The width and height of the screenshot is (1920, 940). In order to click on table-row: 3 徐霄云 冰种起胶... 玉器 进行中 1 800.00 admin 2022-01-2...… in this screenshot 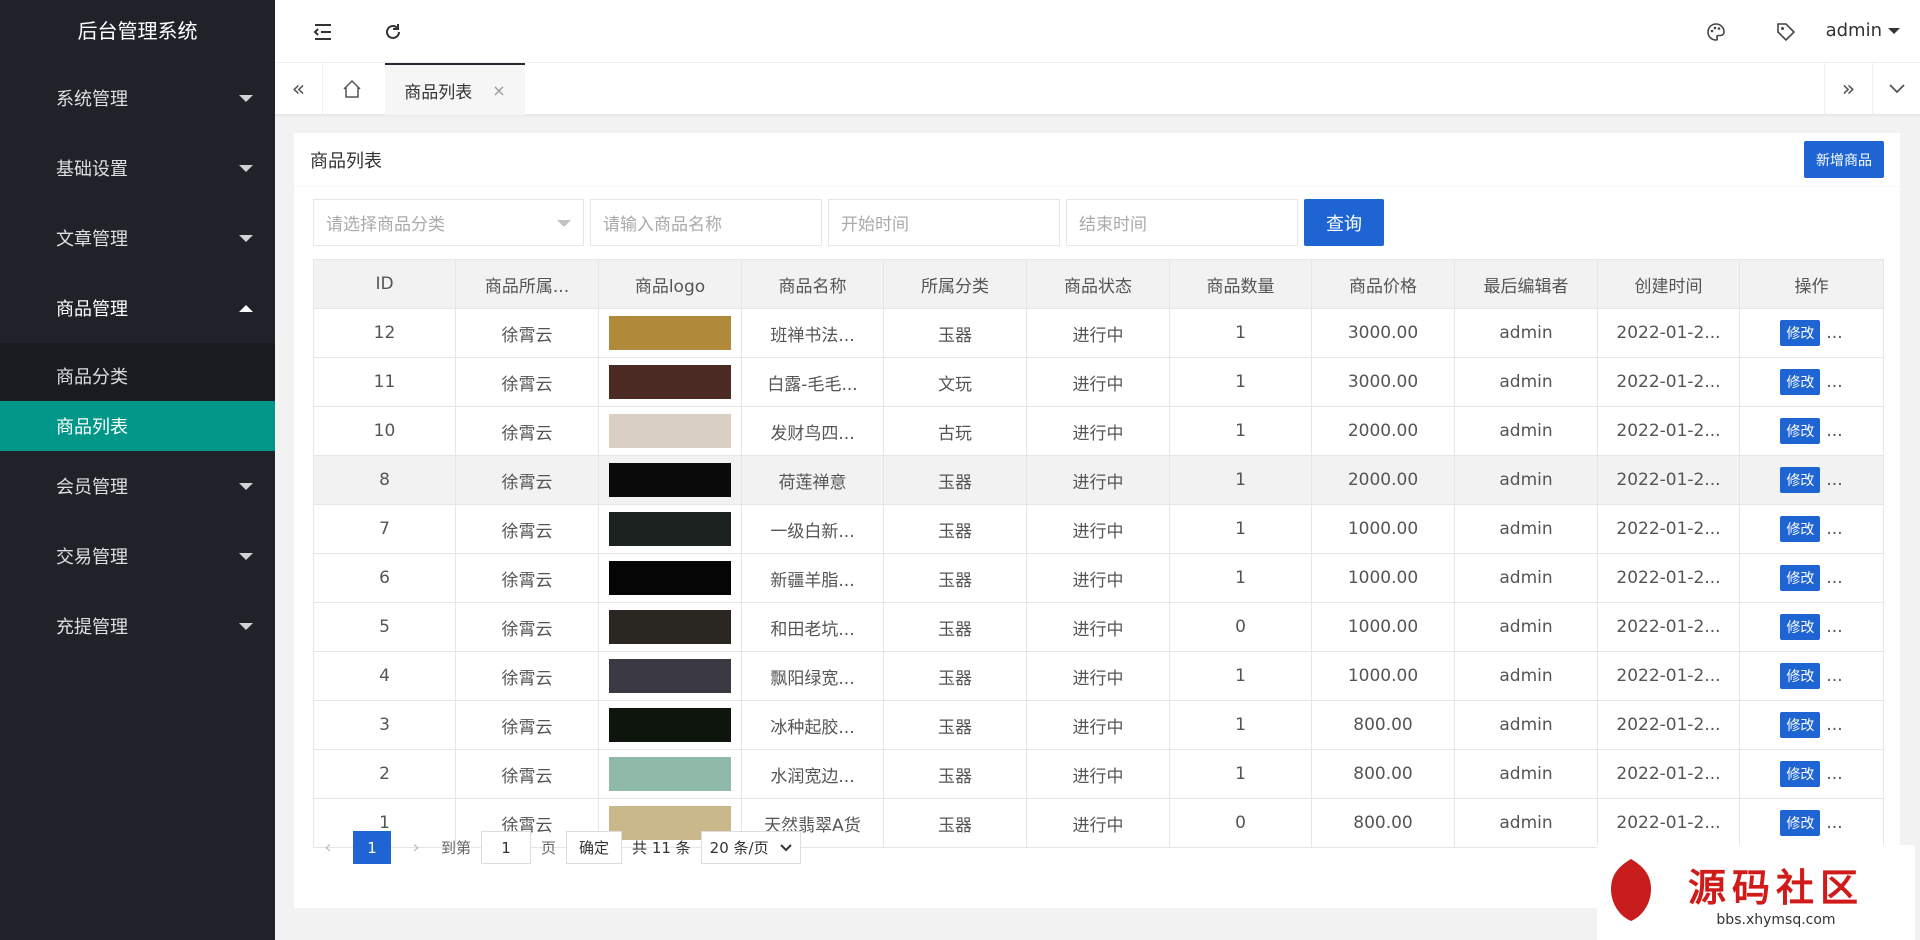, I will do `click(1098, 725)`.